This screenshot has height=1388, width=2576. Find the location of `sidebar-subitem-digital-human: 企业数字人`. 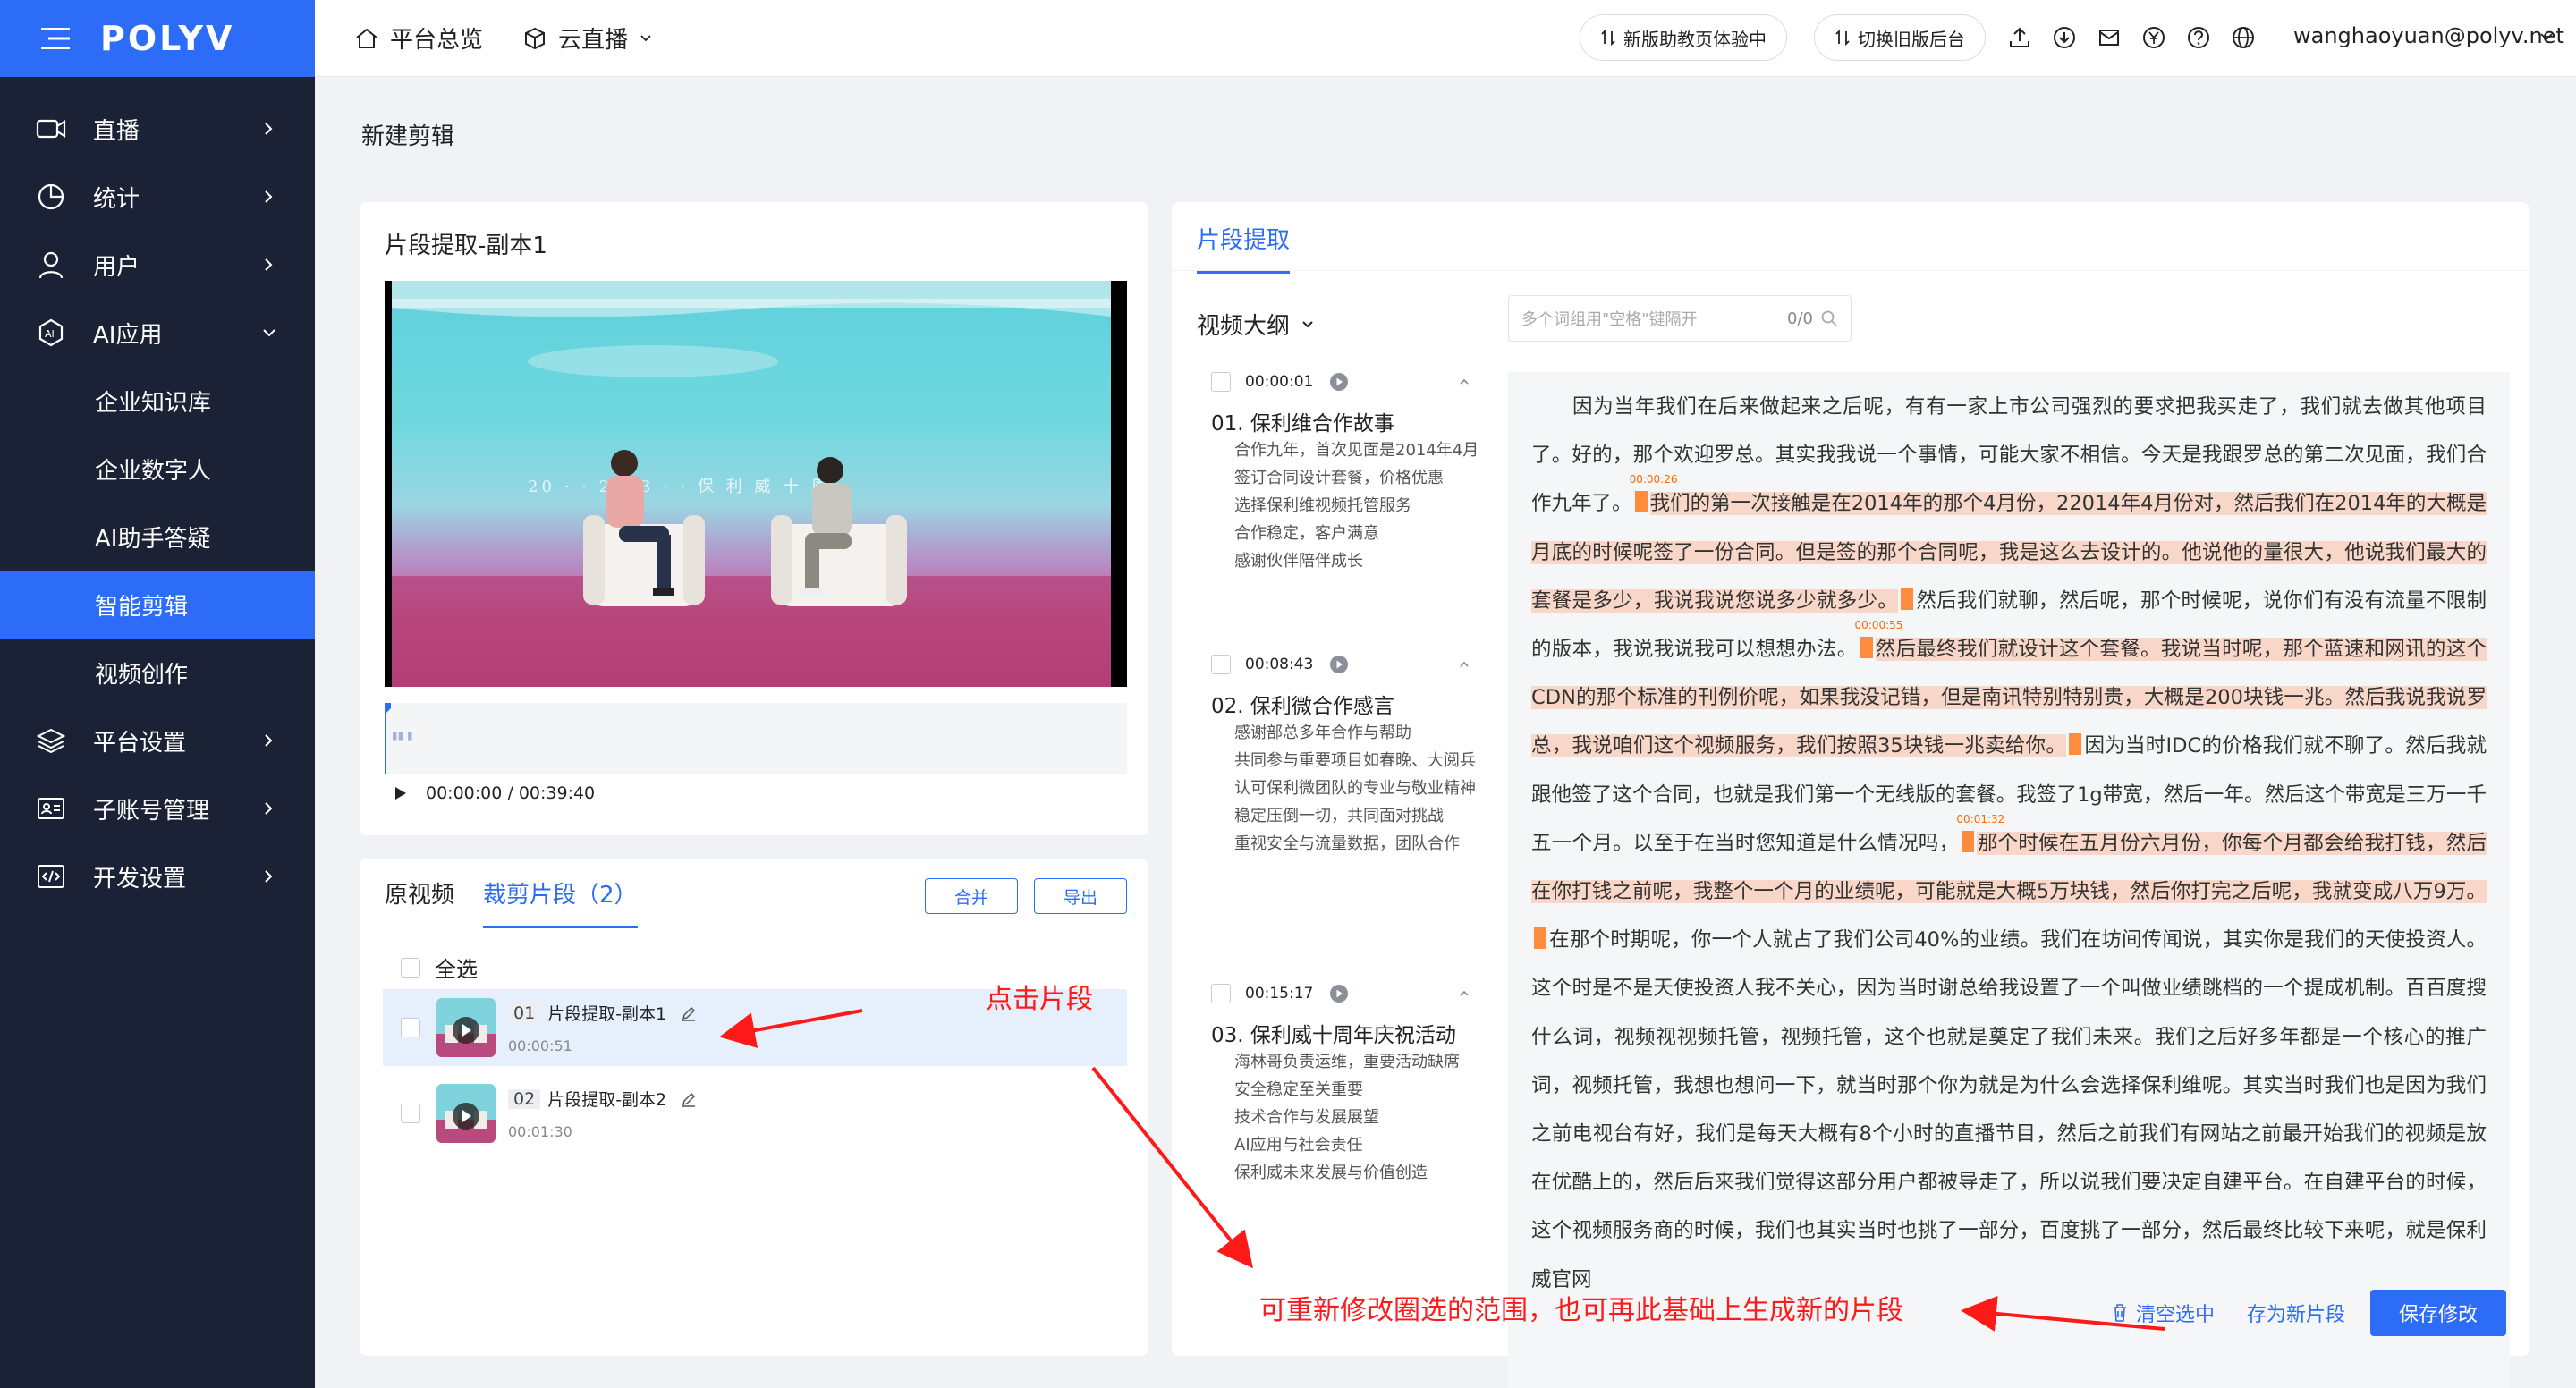

sidebar-subitem-digital-human: 企业数字人 is located at coordinates (157, 469).